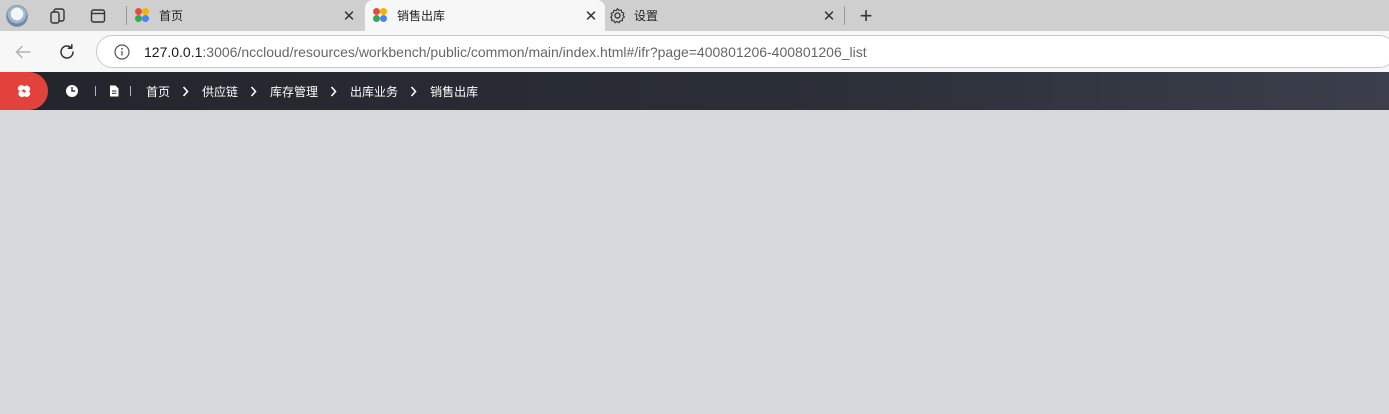 The width and height of the screenshot is (1389, 414). I want to click on arrow-left-icon, so click(23, 52).